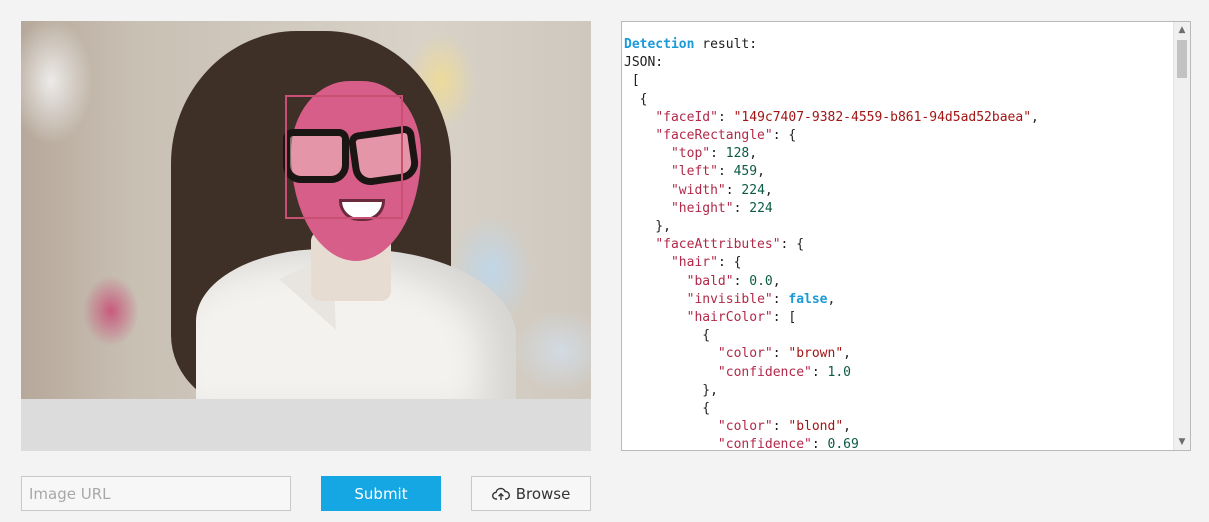  What do you see at coordinates (843, 444) in the screenshot?
I see `hair-confidence-1: 0.69` at bounding box center [843, 444].